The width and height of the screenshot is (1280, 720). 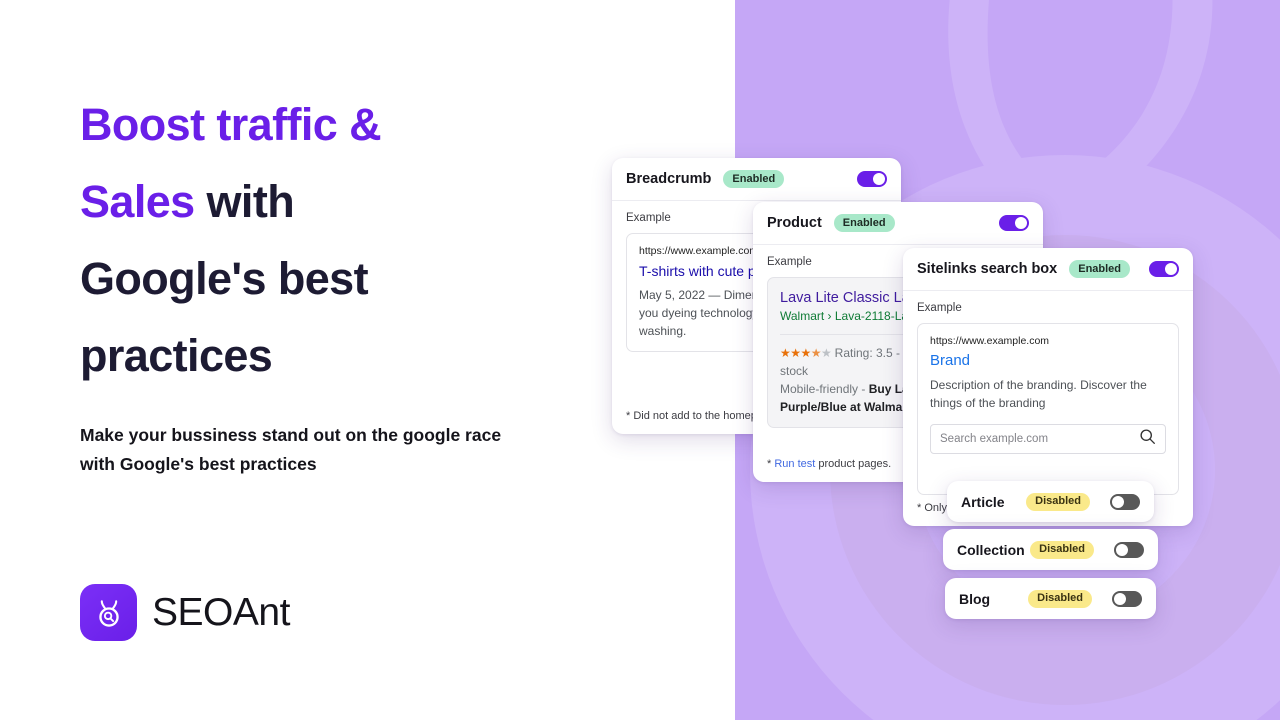 What do you see at coordinates (898, 223) in the screenshot?
I see `product-card-header: Product Enabled` at bounding box center [898, 223].